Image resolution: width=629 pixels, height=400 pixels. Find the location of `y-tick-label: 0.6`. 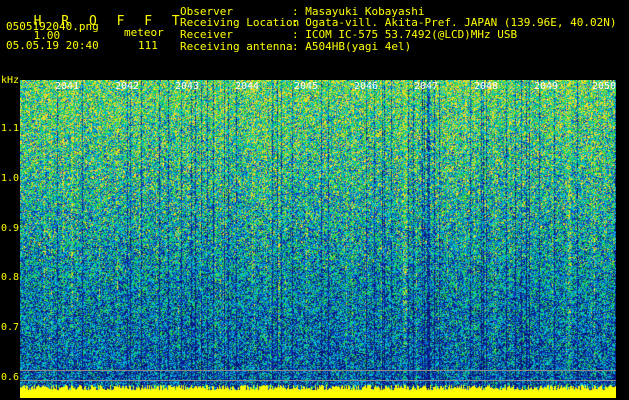

y-tick-label: 0.6 is located at coordinates (10, 377).